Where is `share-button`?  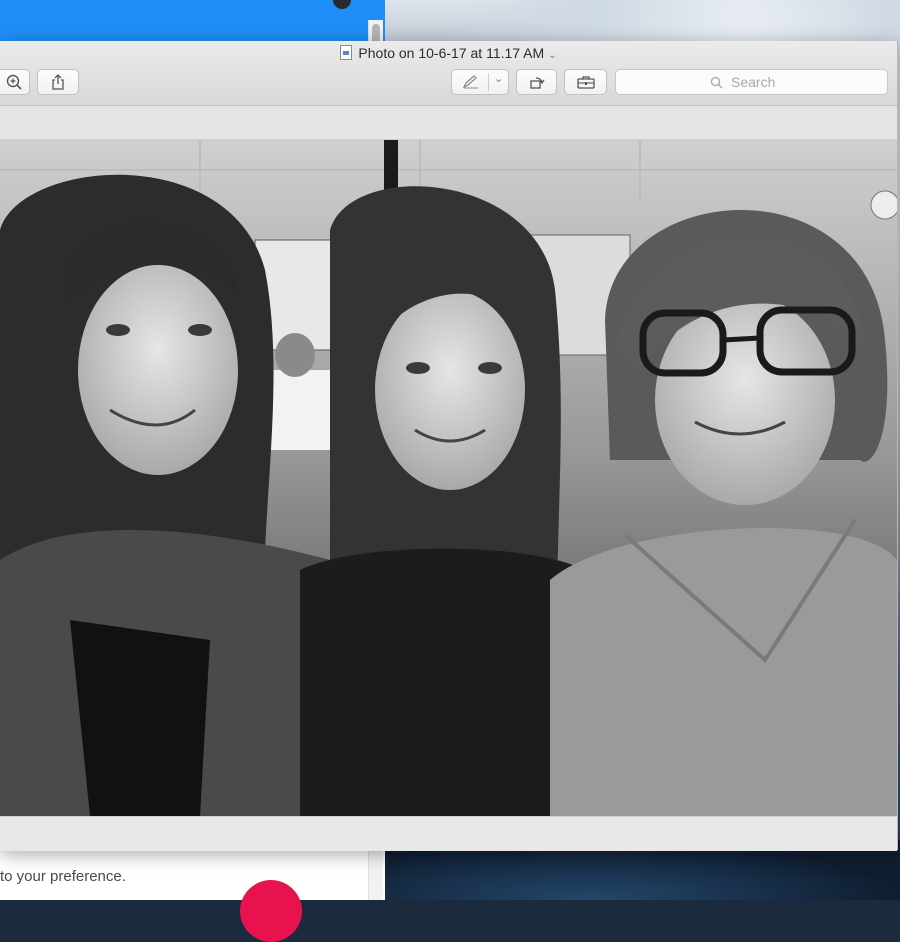 share-button is located at coordinates (58, 82).